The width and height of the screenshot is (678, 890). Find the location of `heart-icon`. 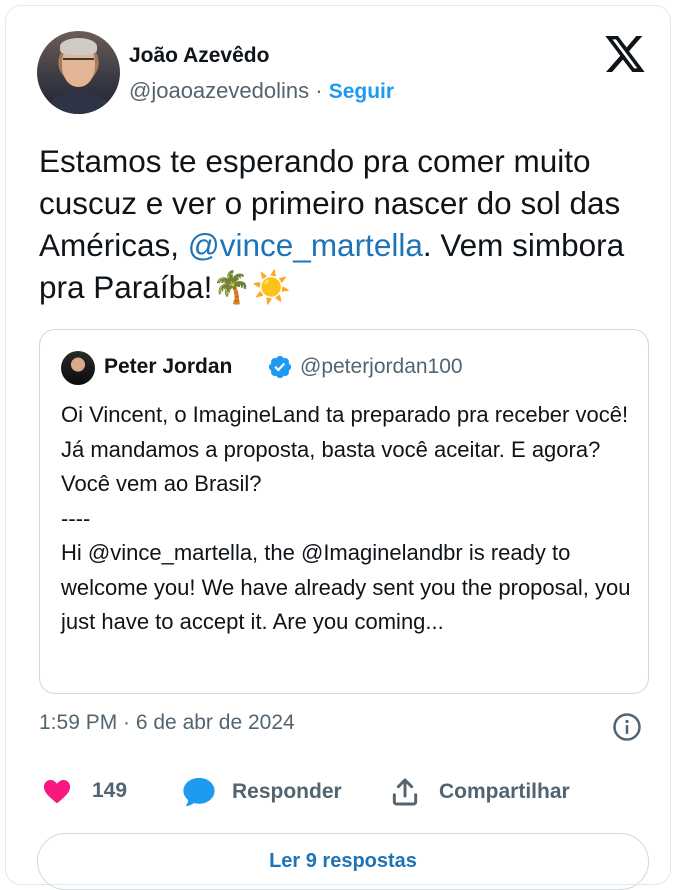

heart-icon is located at coordinates (57, 791).